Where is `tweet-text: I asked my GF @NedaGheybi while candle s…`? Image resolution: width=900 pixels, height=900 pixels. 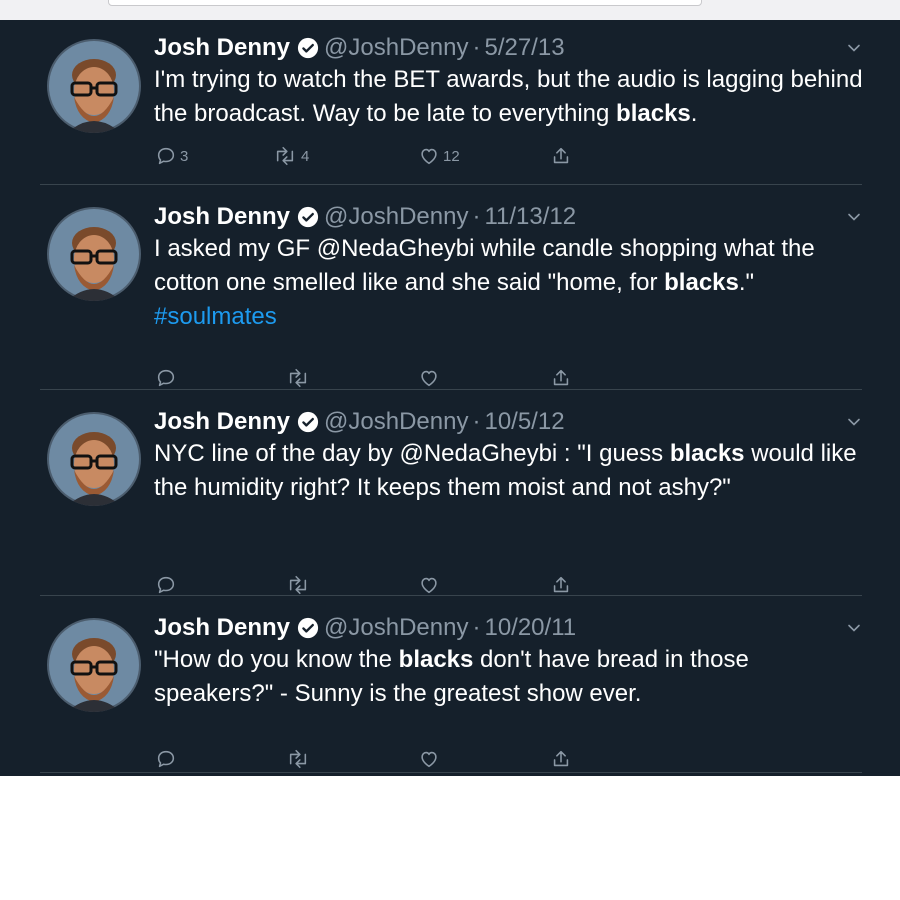 tweet-text: I asked my GF @NedaGheybi while candle s… is located at coordinates (484, 282).